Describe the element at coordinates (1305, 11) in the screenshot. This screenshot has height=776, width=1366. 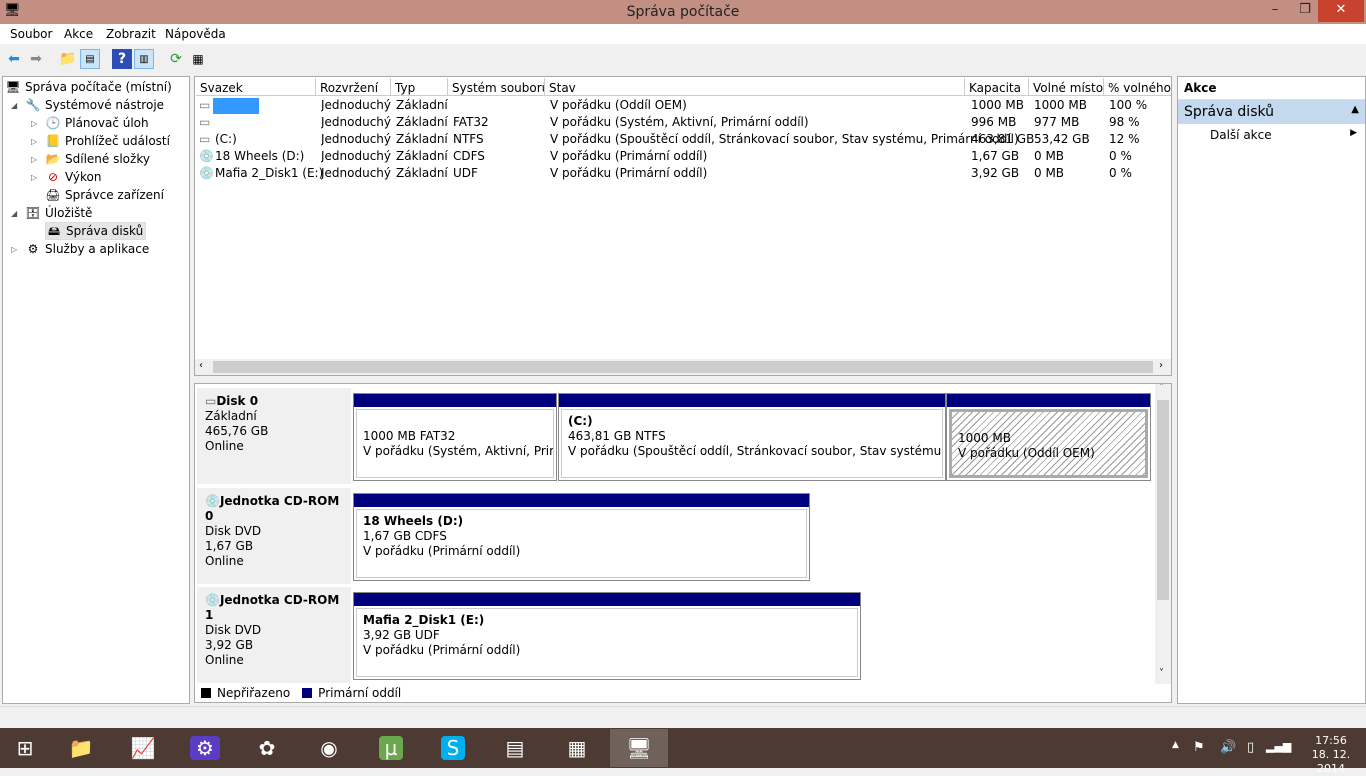
I see `maximize-button: ❐` at that location.